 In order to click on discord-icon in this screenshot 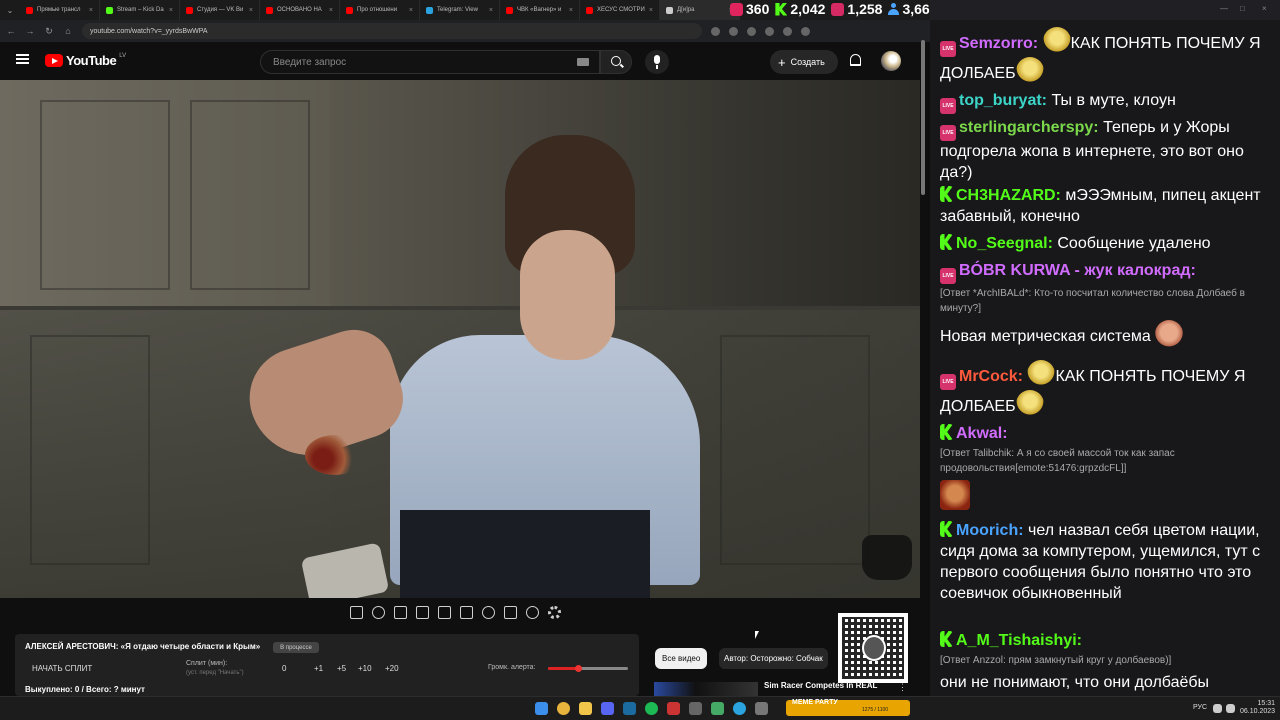, I will do `click(607, 708)`.